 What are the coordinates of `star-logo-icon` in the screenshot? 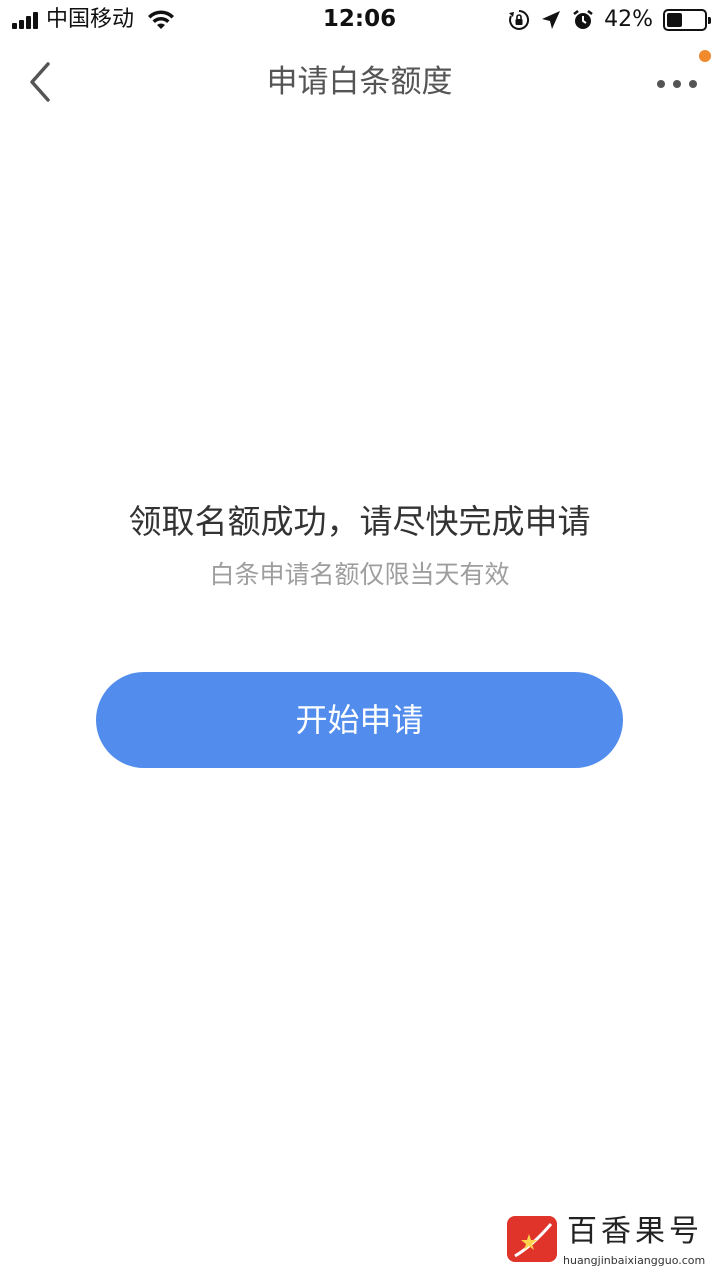 It's located at (533, 1240).